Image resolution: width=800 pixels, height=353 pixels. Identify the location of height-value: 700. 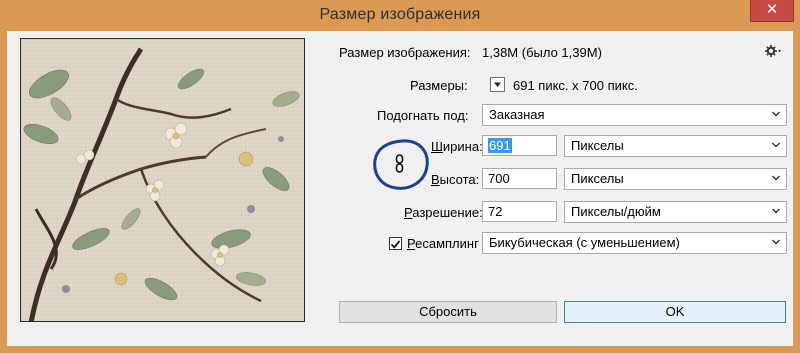
(499, 178).